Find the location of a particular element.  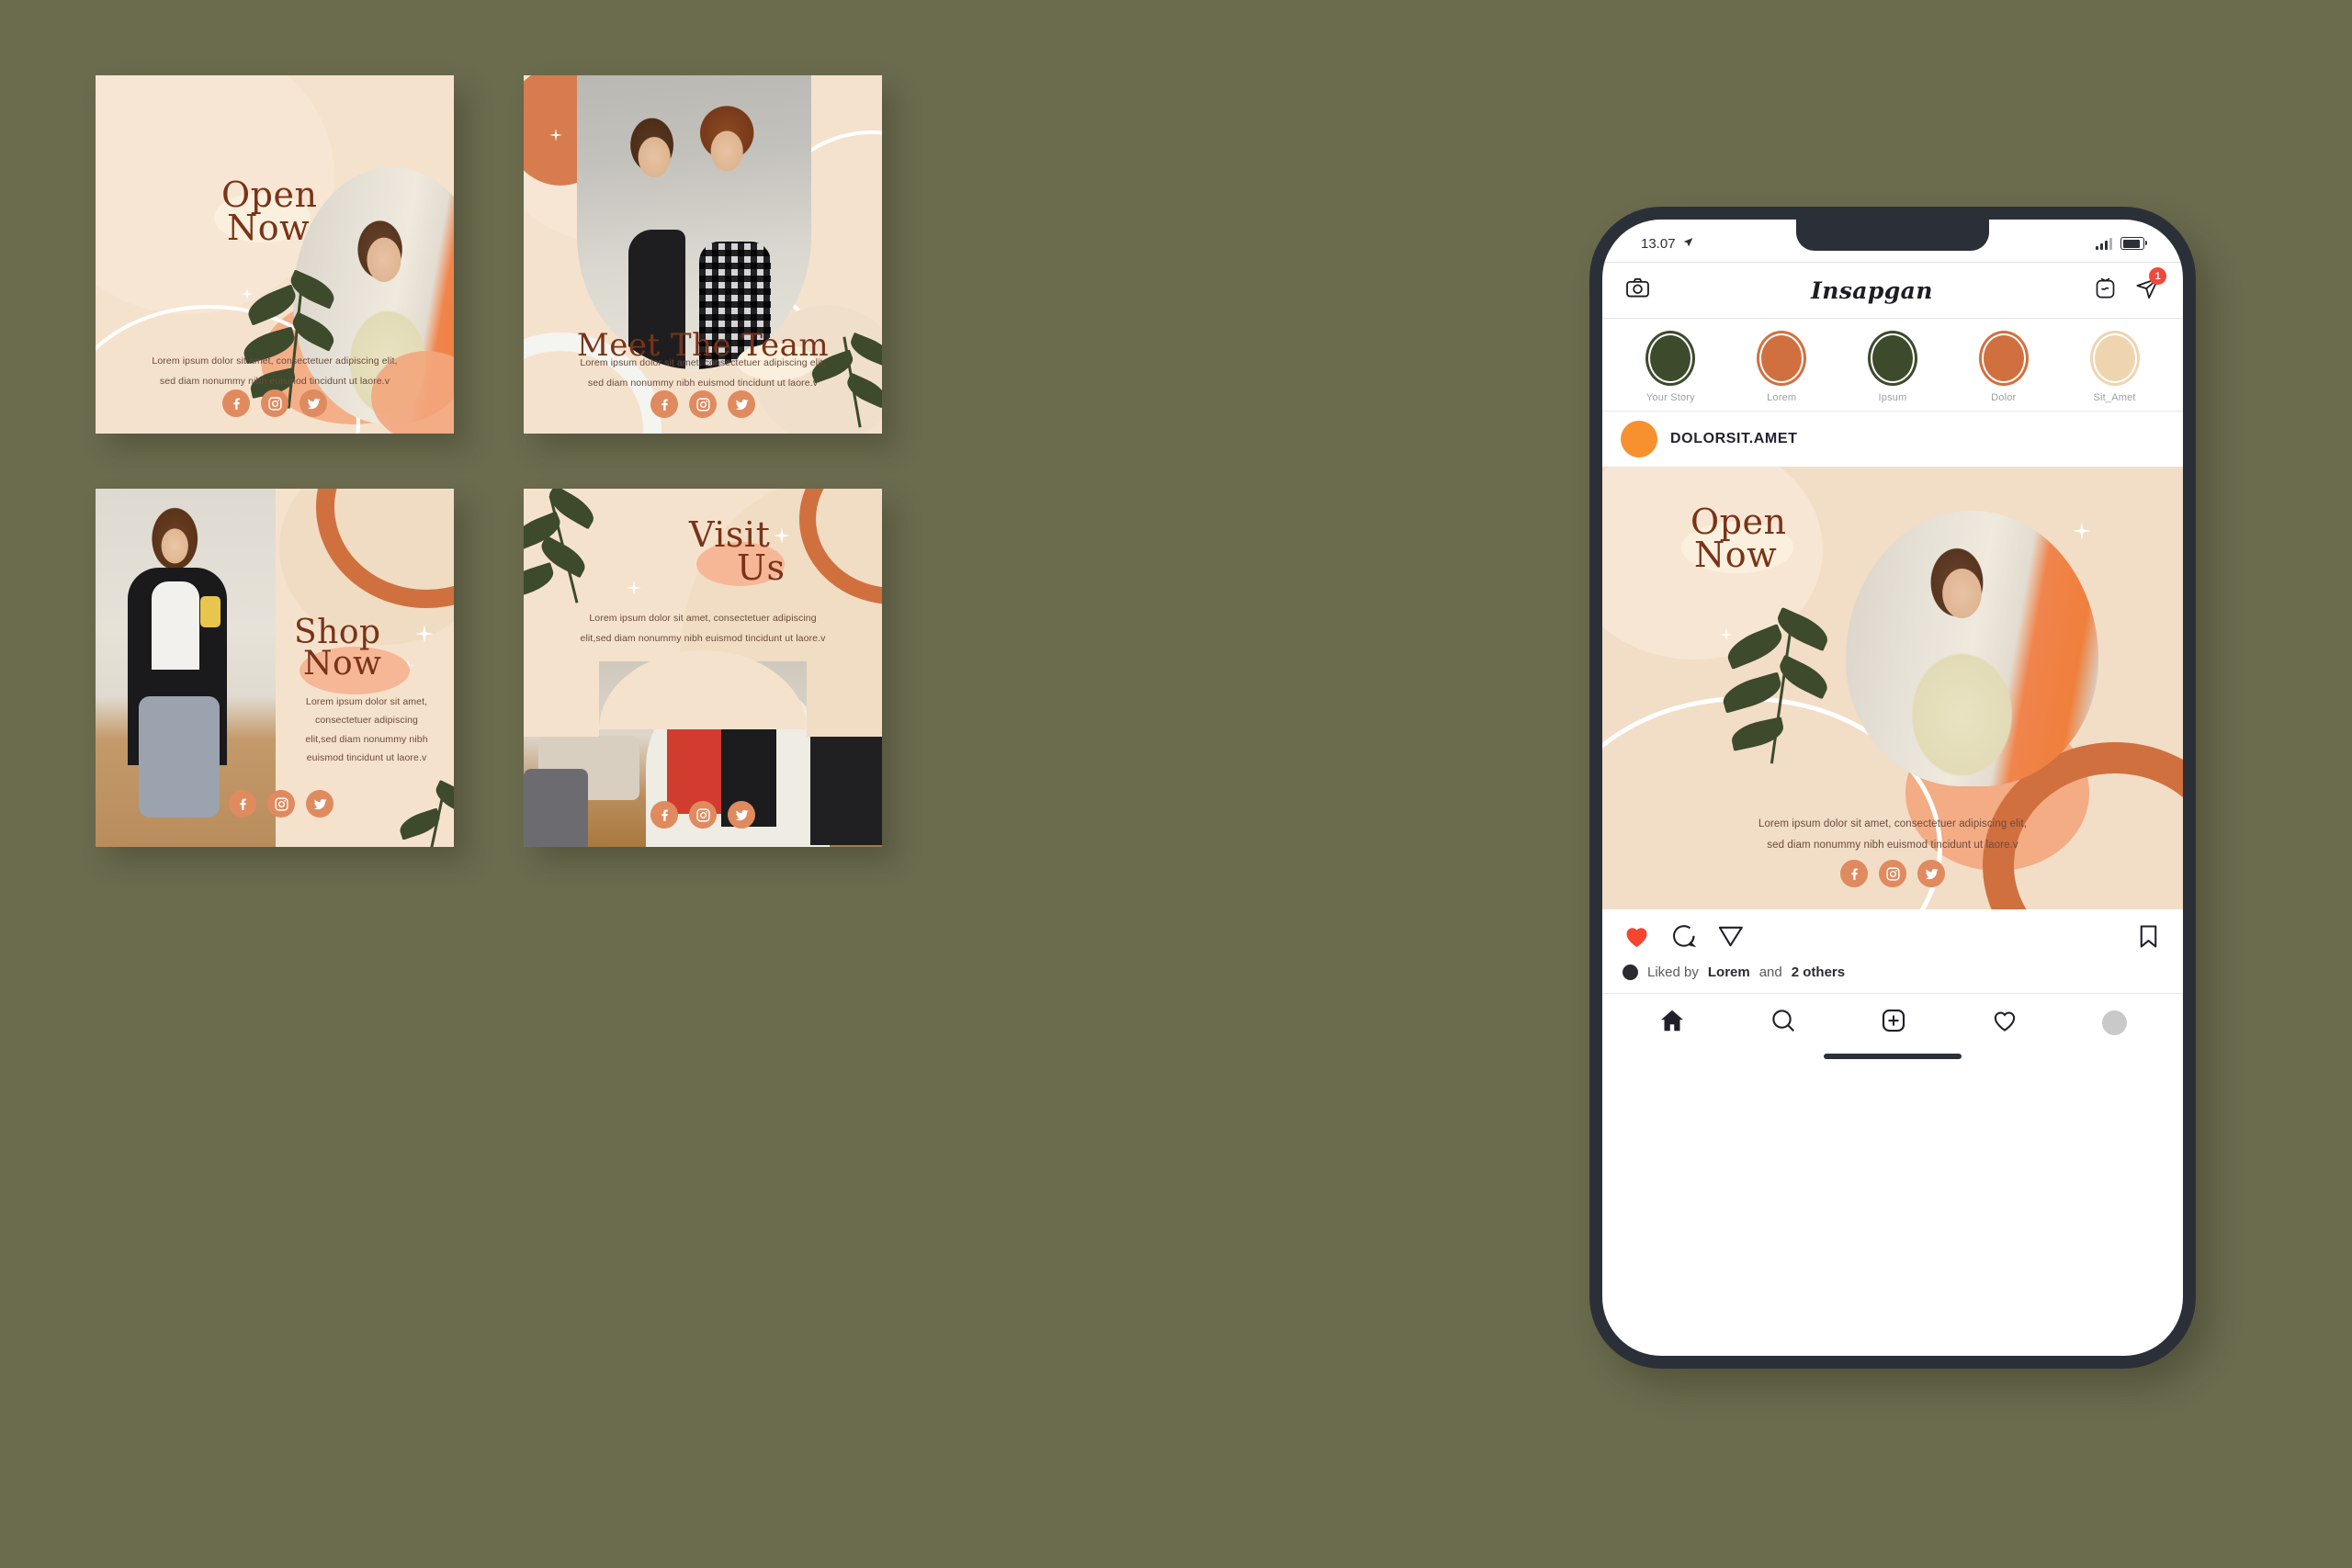

card-body-line-3: elit,sed diam nonummy nibh is located at coordinates (366, 739).